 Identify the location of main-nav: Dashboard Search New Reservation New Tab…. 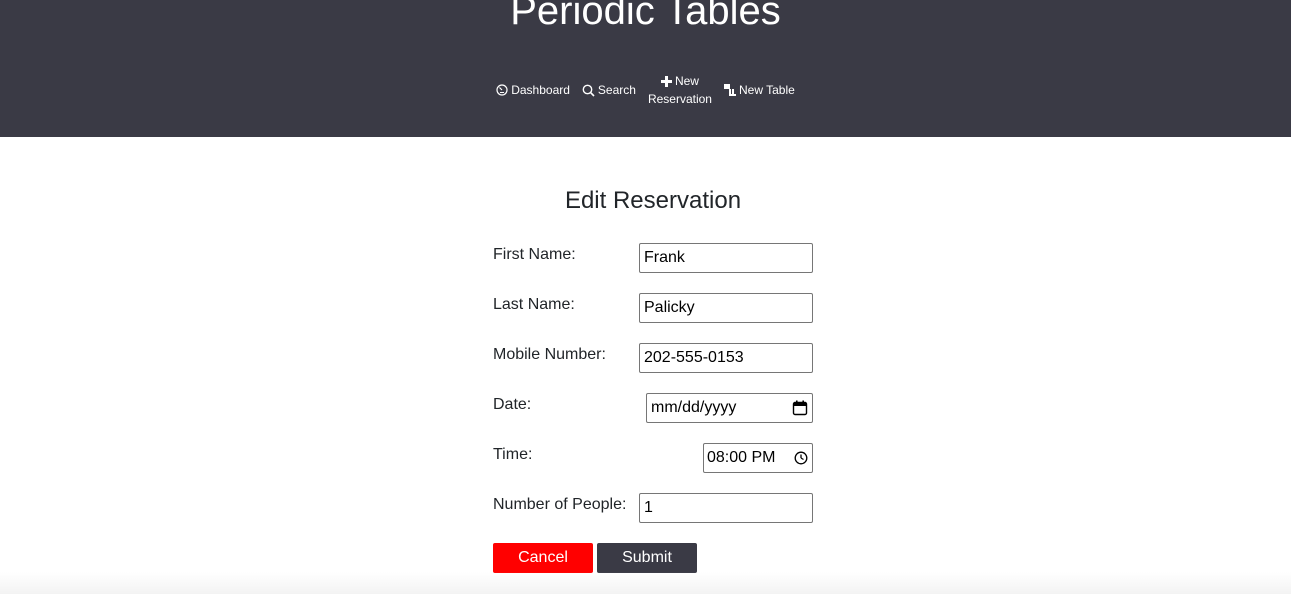
(645, 90).